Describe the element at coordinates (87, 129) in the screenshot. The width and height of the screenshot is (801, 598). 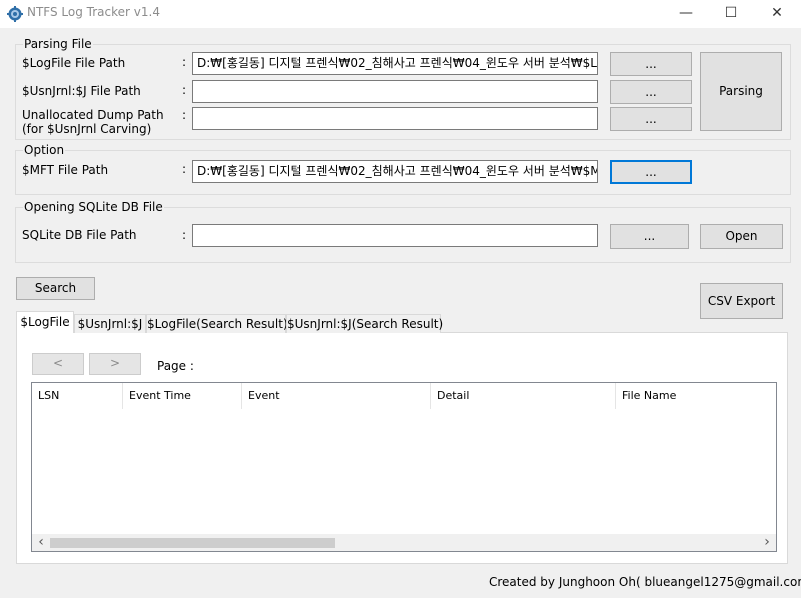
I see `unalloc-path-sublabel: (for $UsnJrnl Carving)` at that location.